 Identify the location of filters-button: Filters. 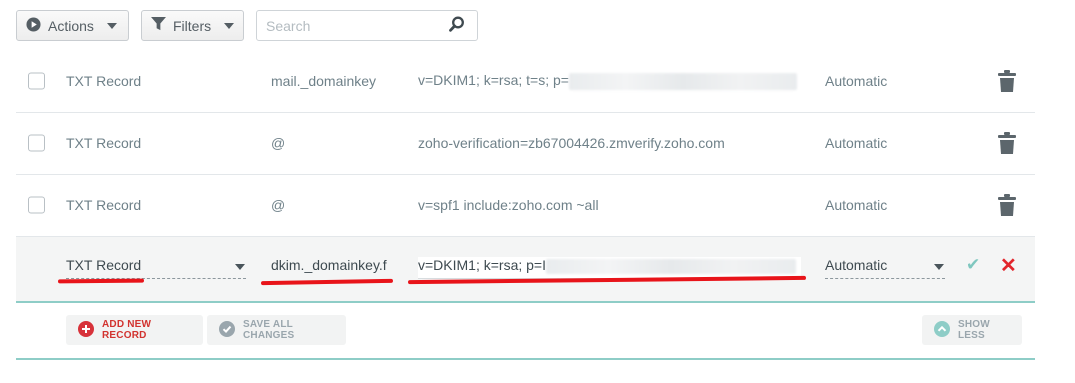
(192, 25).